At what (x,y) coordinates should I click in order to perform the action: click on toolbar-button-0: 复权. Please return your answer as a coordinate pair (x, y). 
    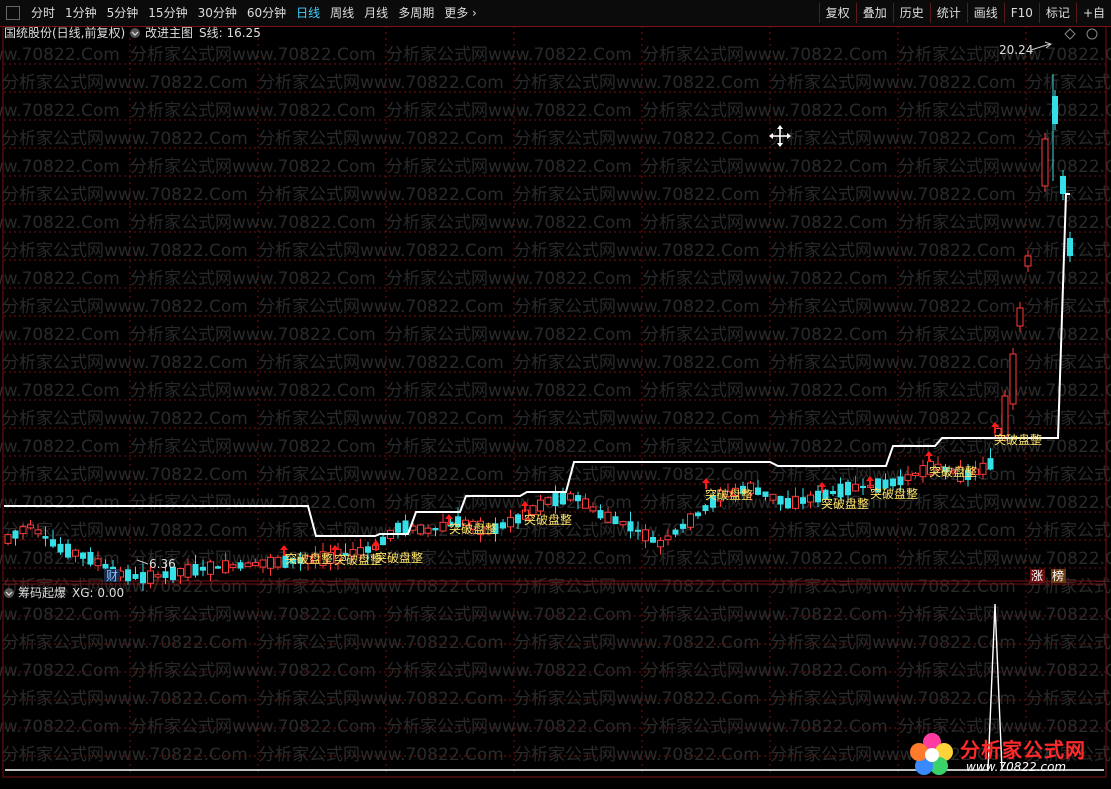
    Looking at the image, I should click on (837, 13).